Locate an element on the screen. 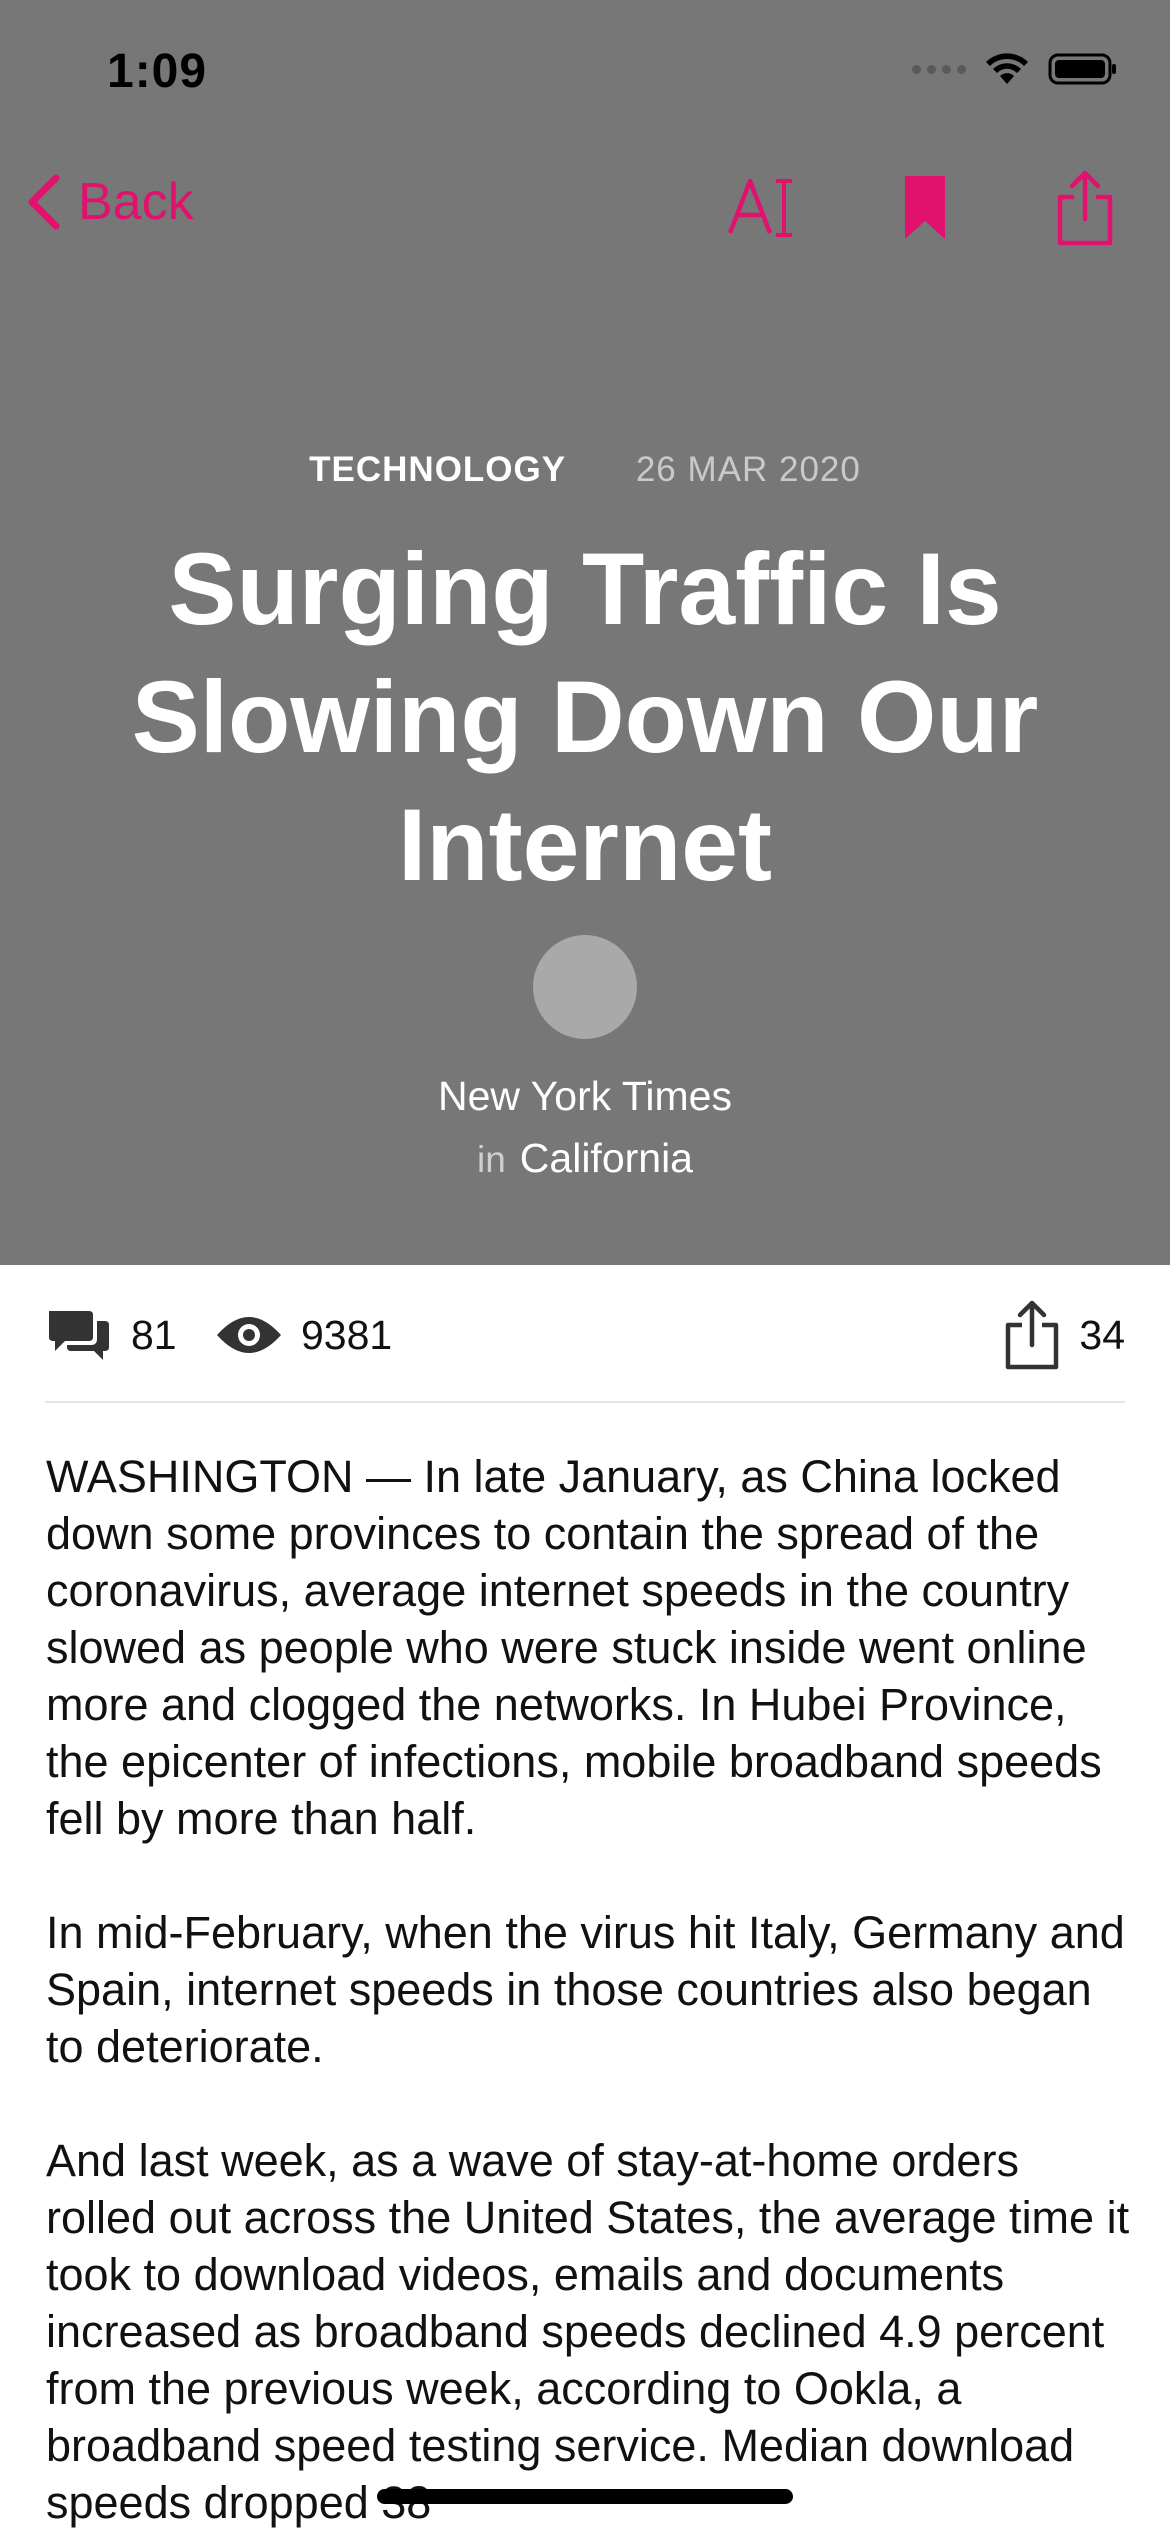 The image size is (1170, 2532). share-button is located at coordinates (1085, 208).